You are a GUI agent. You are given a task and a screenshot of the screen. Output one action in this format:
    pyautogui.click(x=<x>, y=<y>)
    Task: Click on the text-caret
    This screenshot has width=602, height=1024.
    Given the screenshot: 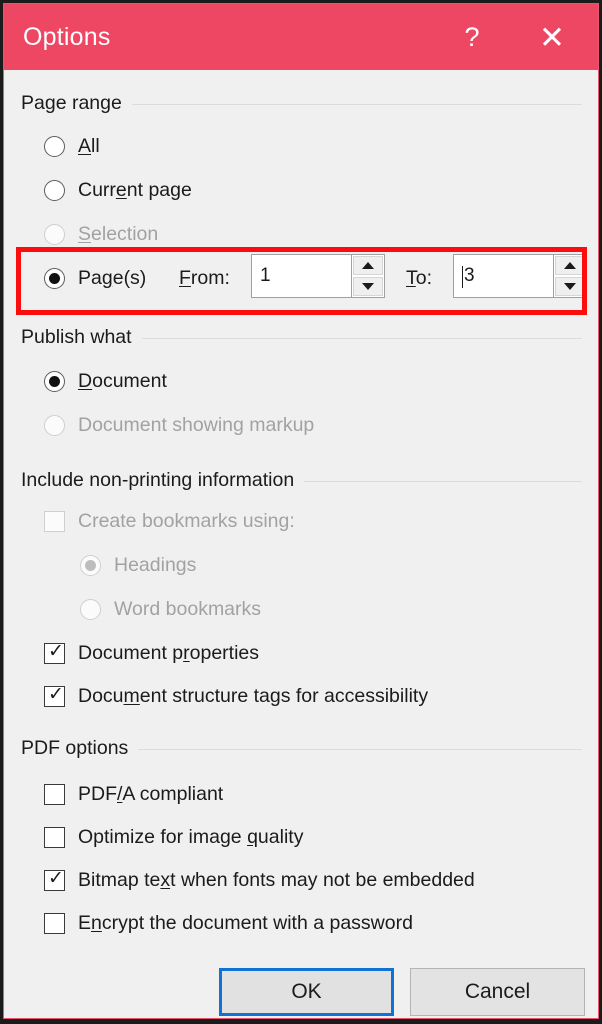 What is the action you would take?
    pyautogui.click(x=462, y=277)
    